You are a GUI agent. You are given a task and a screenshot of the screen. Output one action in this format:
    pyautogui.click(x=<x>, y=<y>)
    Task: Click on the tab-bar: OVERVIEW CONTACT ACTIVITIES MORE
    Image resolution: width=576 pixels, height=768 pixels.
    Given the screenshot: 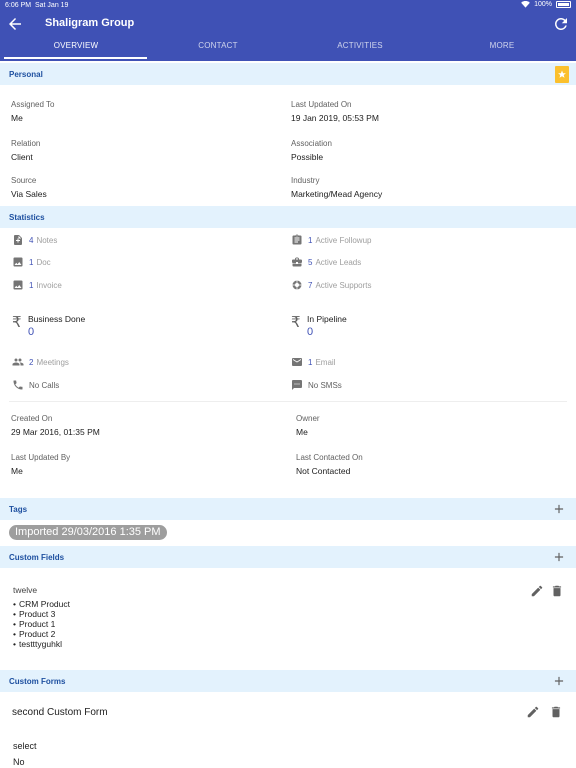 What is the action you would take?
    pyautogui.click(x=288, y=48)
    